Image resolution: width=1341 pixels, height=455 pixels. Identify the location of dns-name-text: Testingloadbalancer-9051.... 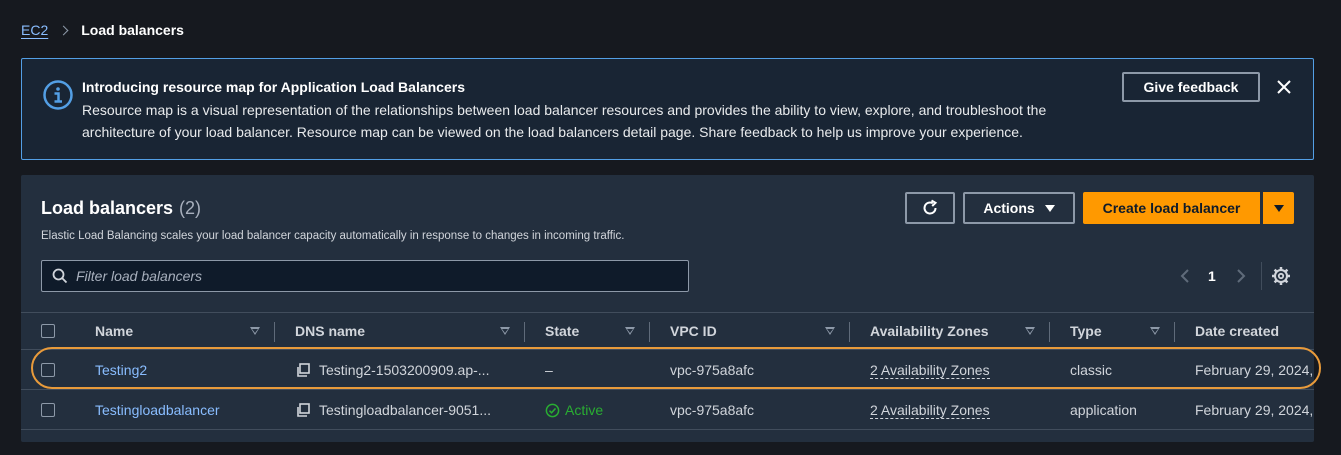
(405, 410).